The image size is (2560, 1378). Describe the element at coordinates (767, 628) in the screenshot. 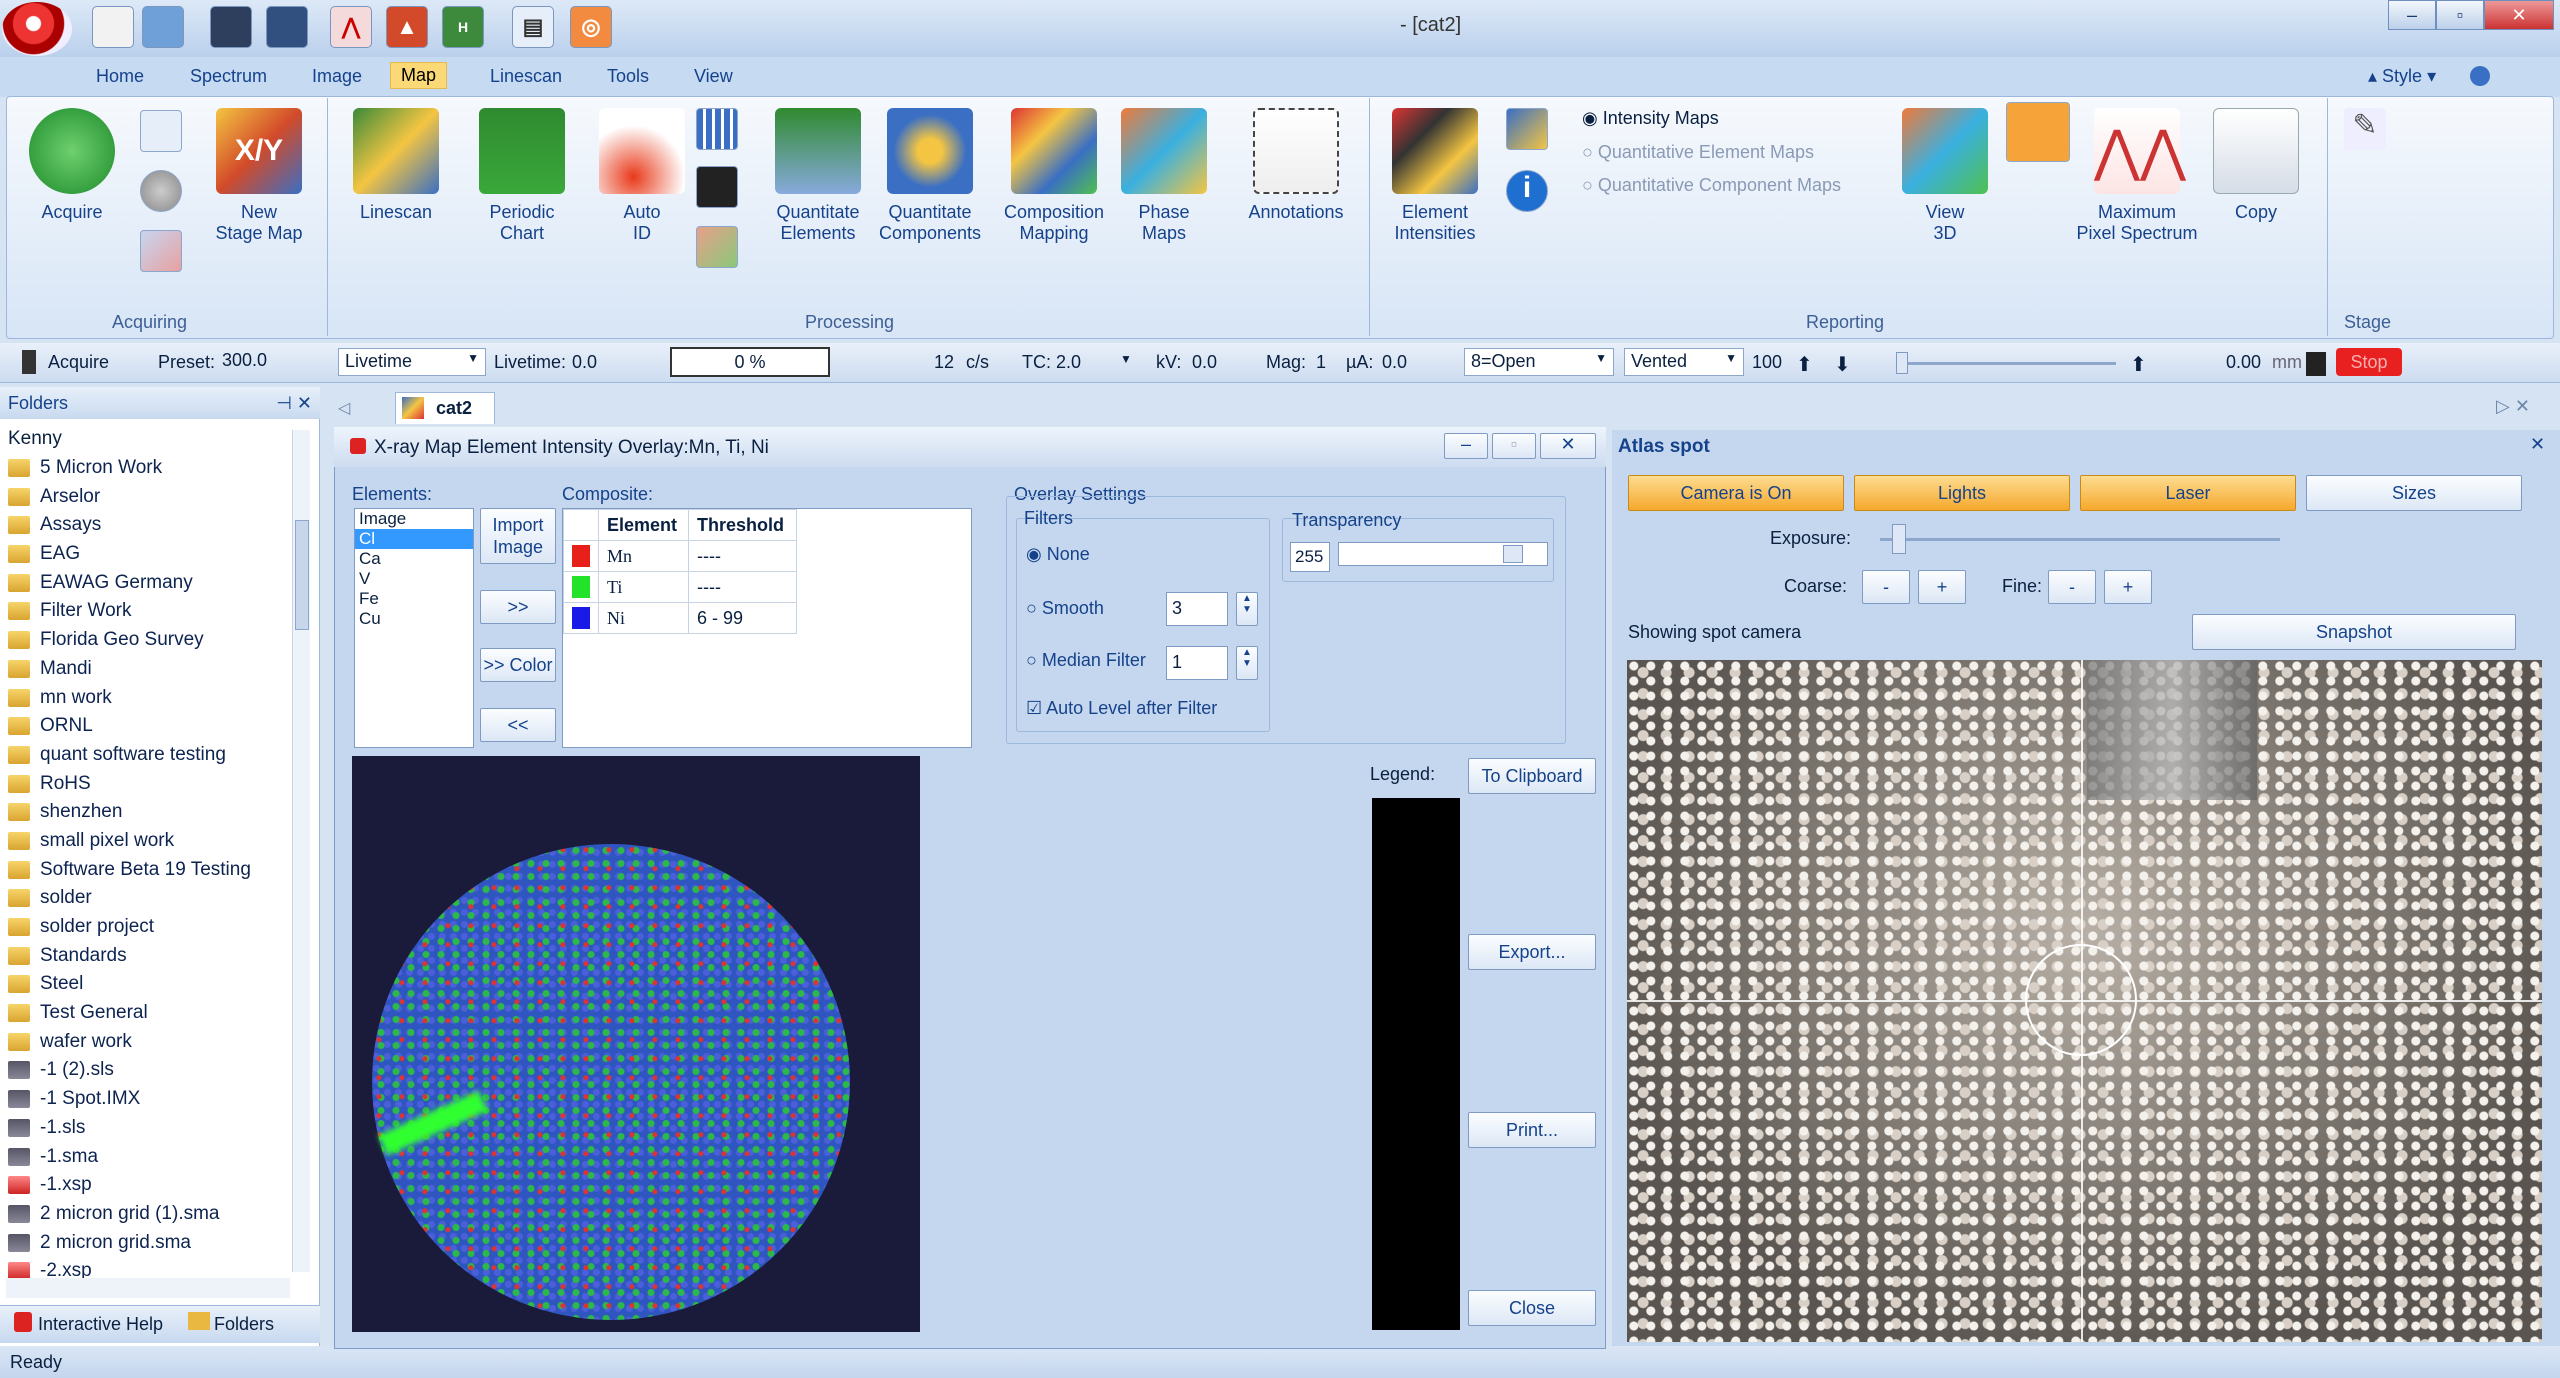

I see `composite-grid: Element Threshold Mn ---- Ti ---- Ni 6 - 99` at that location.